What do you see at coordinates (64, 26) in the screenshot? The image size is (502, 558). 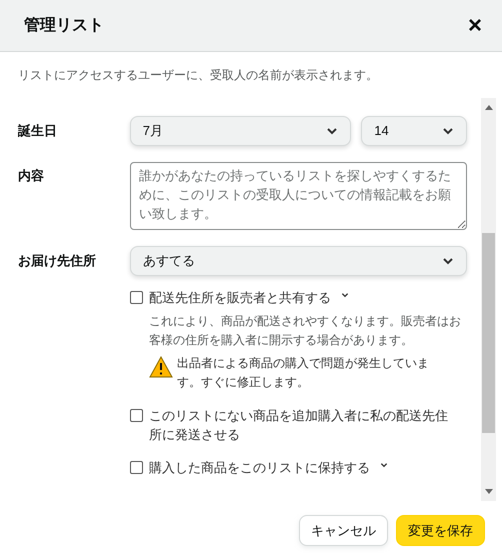 I see `dialog-title: 管理リスト` at bounding box center [64, 26].